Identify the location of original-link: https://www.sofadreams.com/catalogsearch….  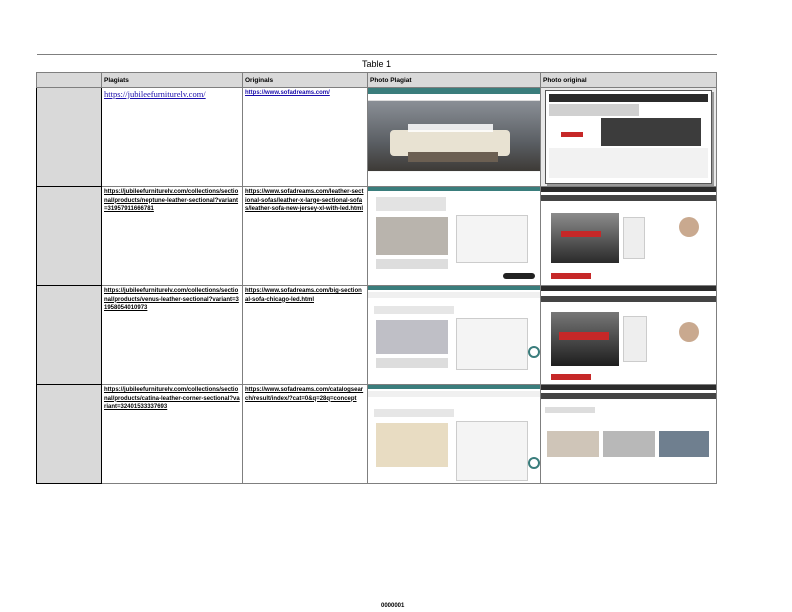
(305, 394).